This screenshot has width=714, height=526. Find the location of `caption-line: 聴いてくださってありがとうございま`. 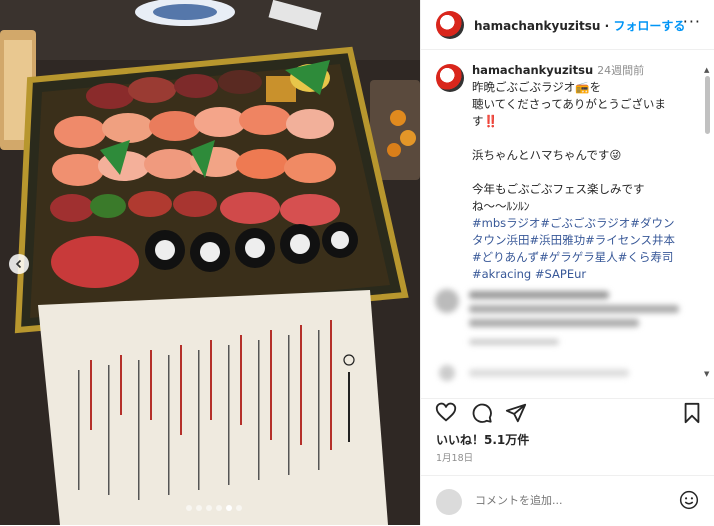

caption-line: 聴いてくださってありがとうございま is located at coordinates (569, 104).